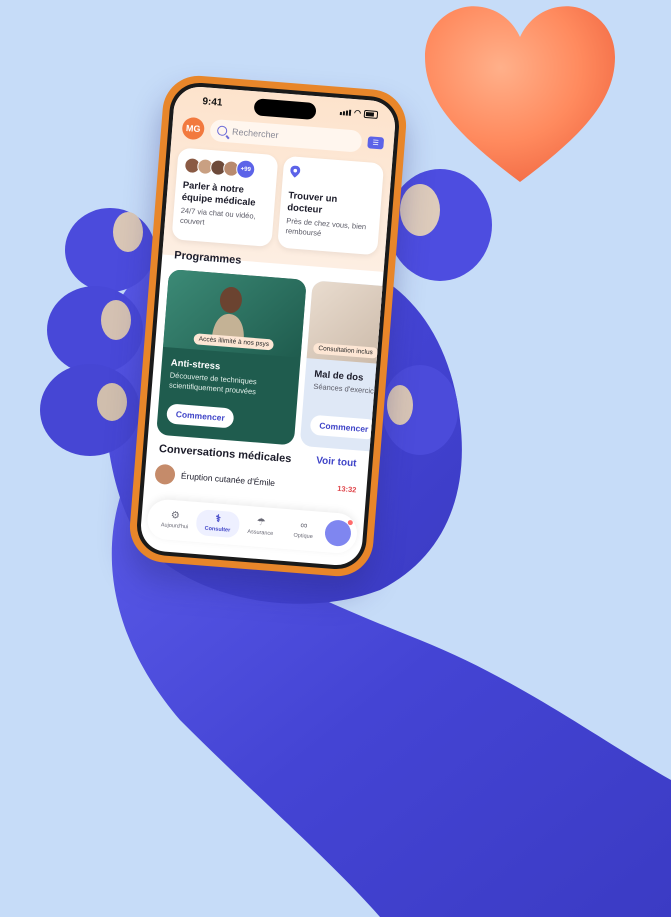 The width and height of the screenshot is (671, 917). What do you see at coordinates (225, 454) in the screenshot?
I see `conversations-heading: Conversations médicales` at bounding box center [225, 454].